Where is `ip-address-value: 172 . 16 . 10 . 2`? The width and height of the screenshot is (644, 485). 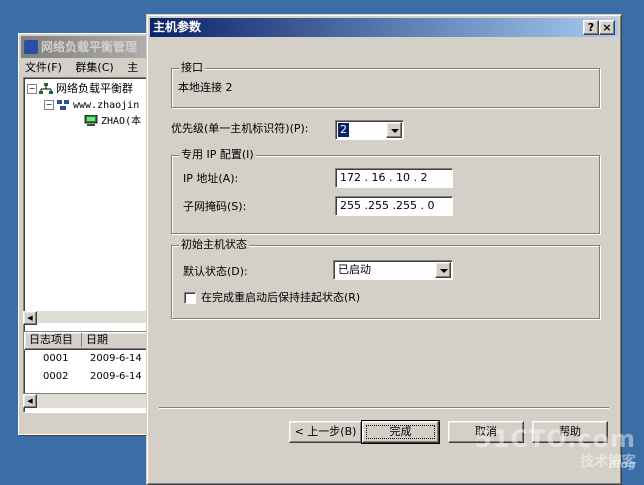
ip-address-value: 172 . 16 . 10 . 2 is located at coordinates (384, 177).